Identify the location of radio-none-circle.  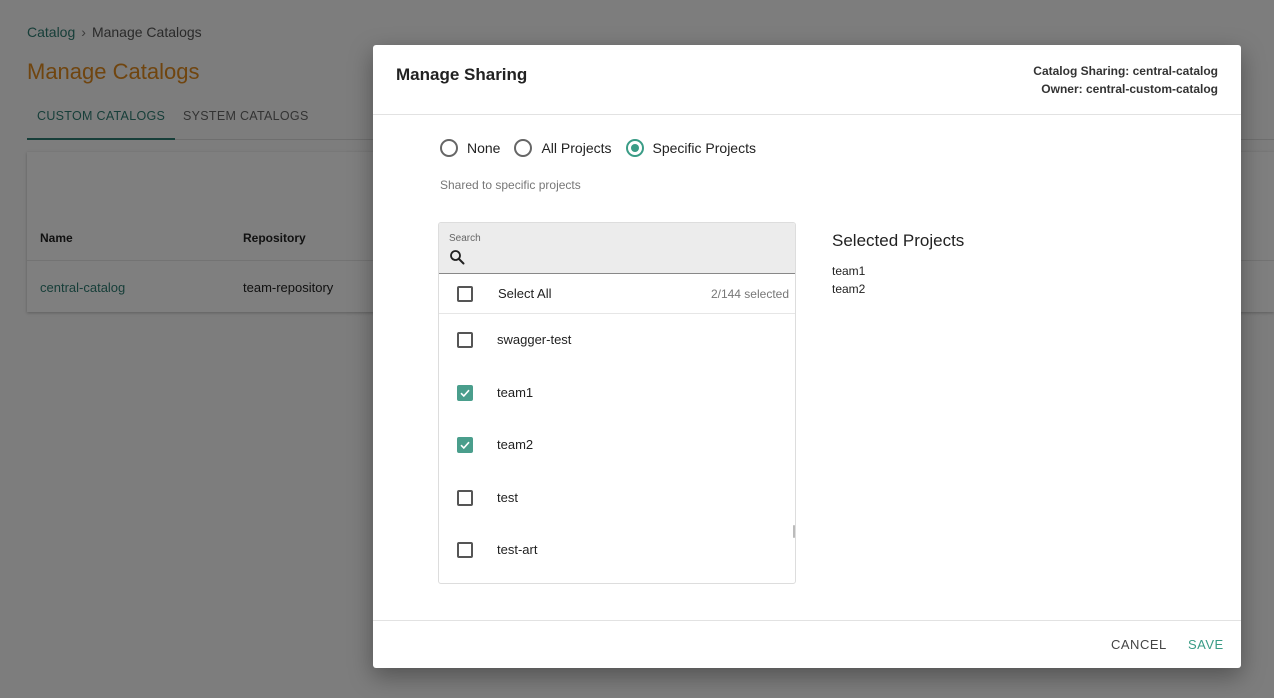
(449, 148).